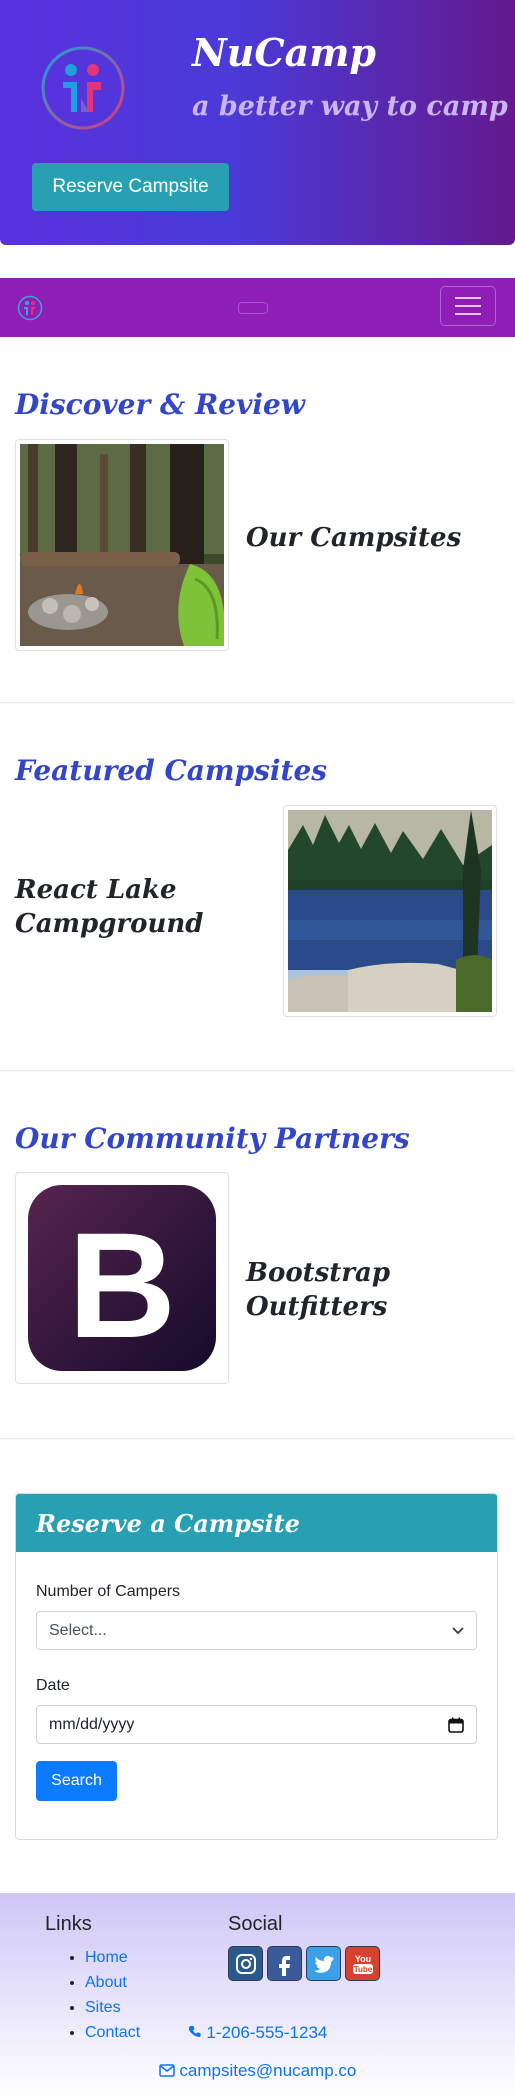 This screenshot has width=515, height=2098. I want to click on envelope-icon, so click(166, 2070).